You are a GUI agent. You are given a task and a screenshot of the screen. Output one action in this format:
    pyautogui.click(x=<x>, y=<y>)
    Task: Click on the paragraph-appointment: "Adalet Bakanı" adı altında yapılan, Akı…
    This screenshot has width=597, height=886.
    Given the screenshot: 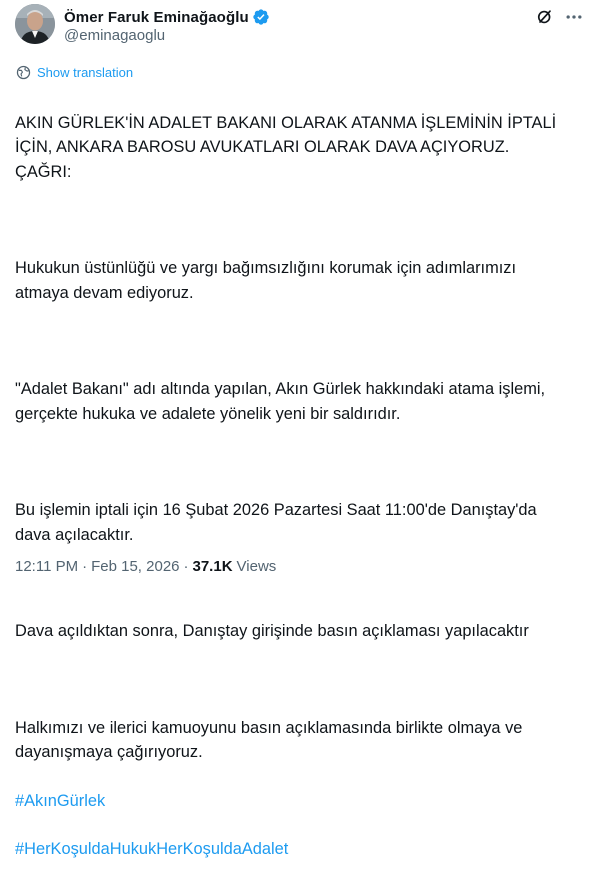 What is the action you would take?
    pyautogui.click(x=280, y=401)
    